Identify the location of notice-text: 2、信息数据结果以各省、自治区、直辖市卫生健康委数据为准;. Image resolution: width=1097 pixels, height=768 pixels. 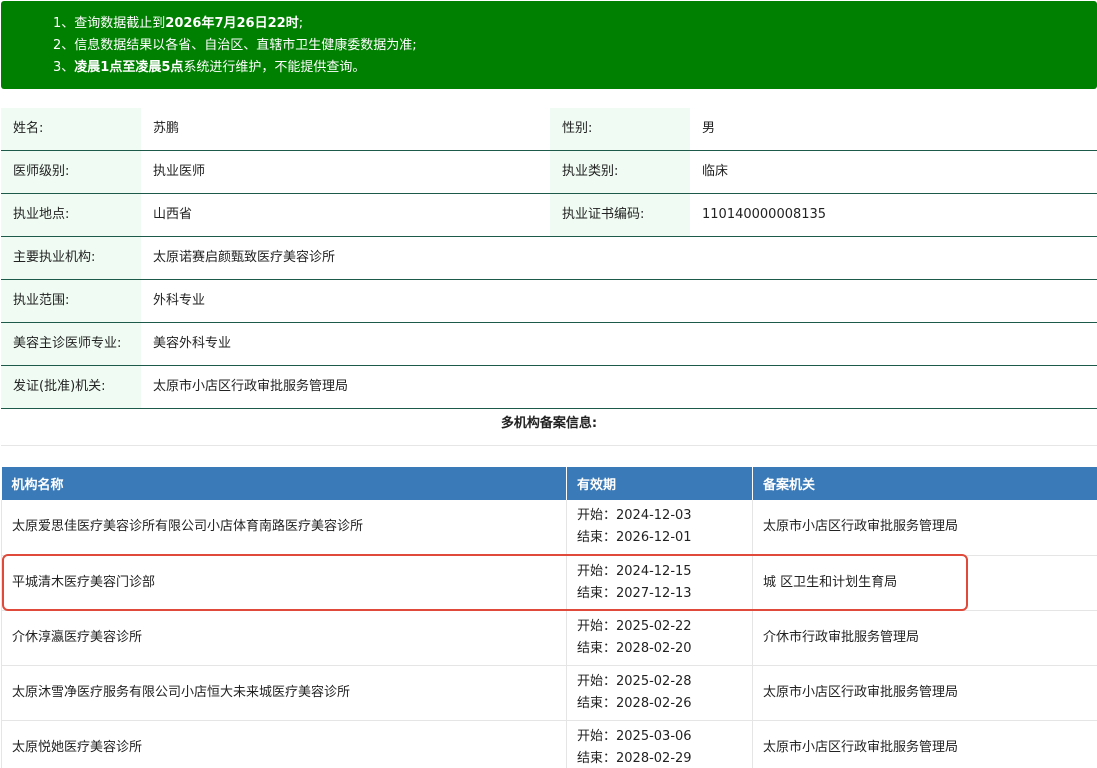
(235, 45).